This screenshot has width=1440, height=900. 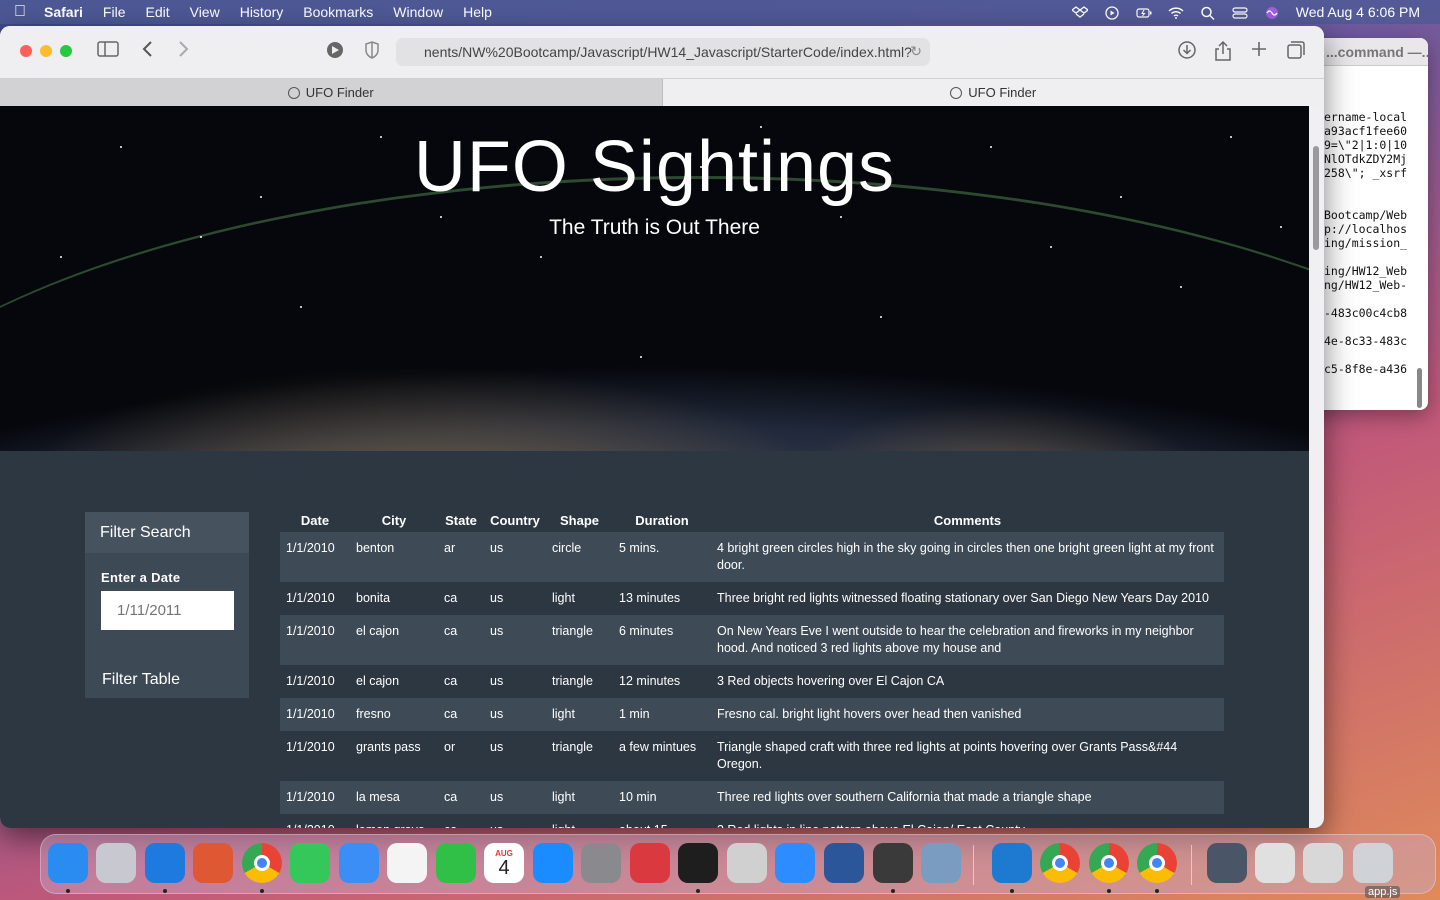 What do you see at coordinates (1240, 12) in the screenshot?
I see `control-center-icon` at bounding box center [1240, 12].